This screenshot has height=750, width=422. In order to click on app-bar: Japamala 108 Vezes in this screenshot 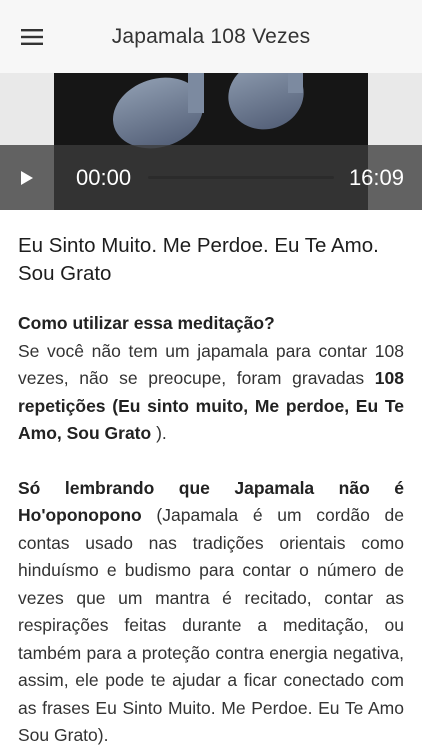, I will do `click(211, 36)`.